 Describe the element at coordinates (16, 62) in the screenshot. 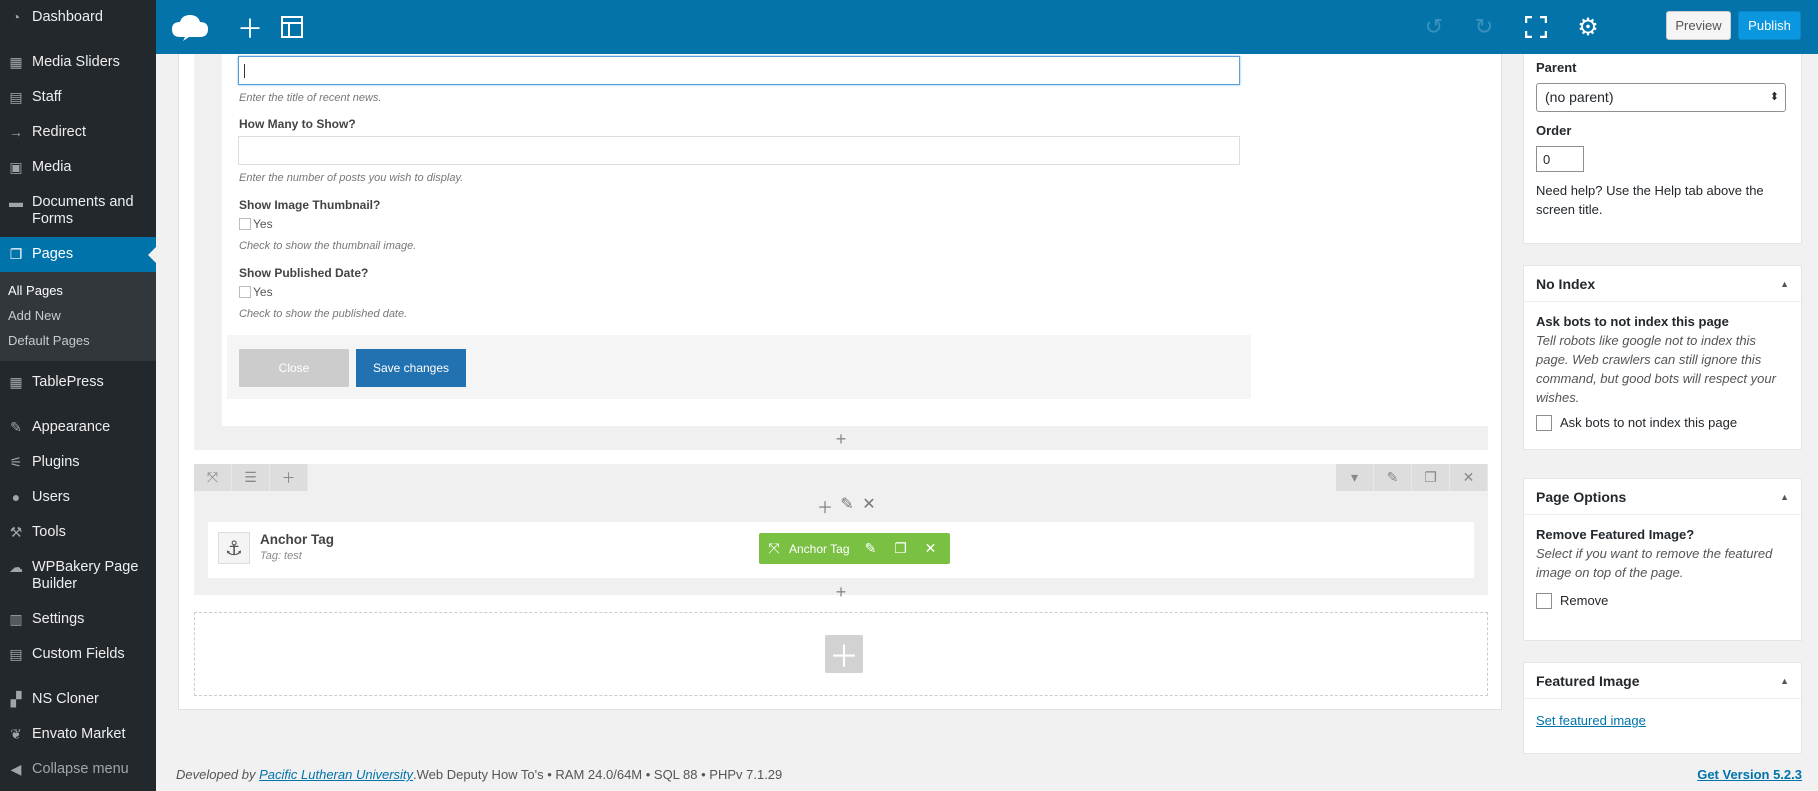

I see `slides-icon: ▦` at that location.